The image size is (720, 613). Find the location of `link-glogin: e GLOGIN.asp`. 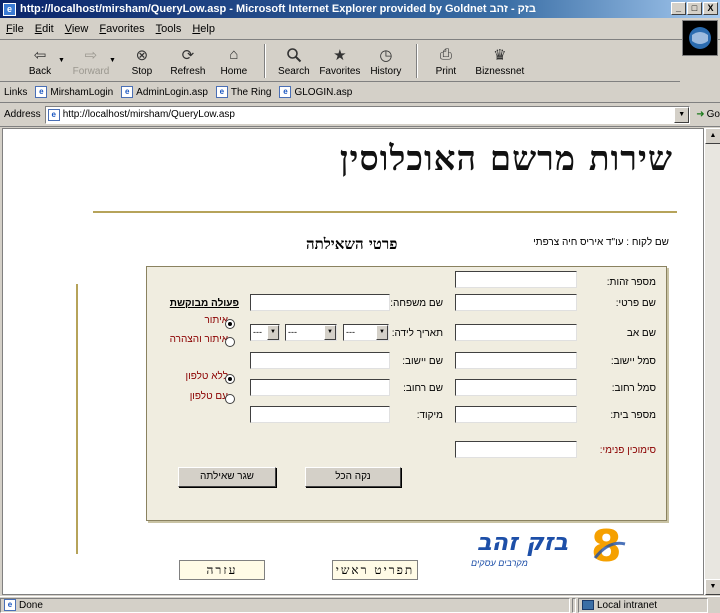

link-glogin: e GLOGIN.asp is located at coordinates (315, 92).